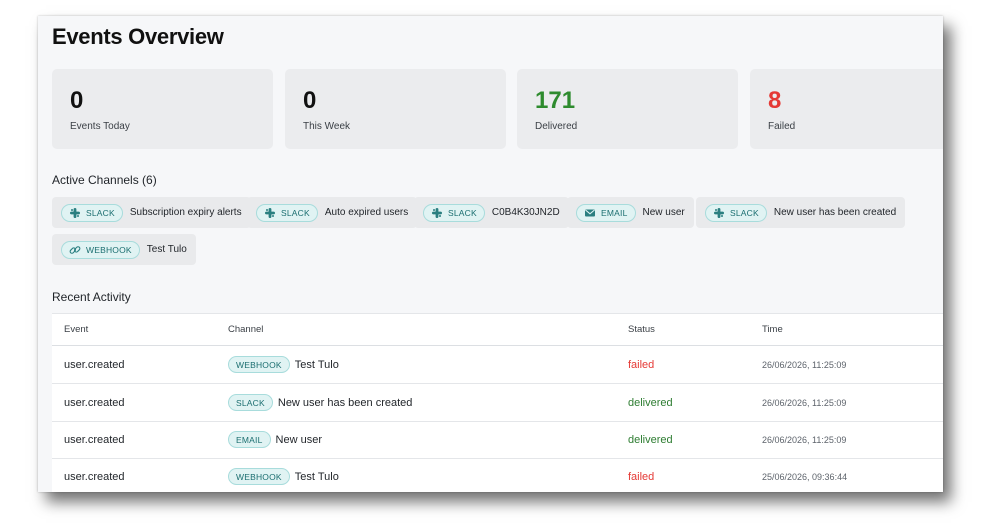  I want to click on stat-label: This Week, so click(327, 126).